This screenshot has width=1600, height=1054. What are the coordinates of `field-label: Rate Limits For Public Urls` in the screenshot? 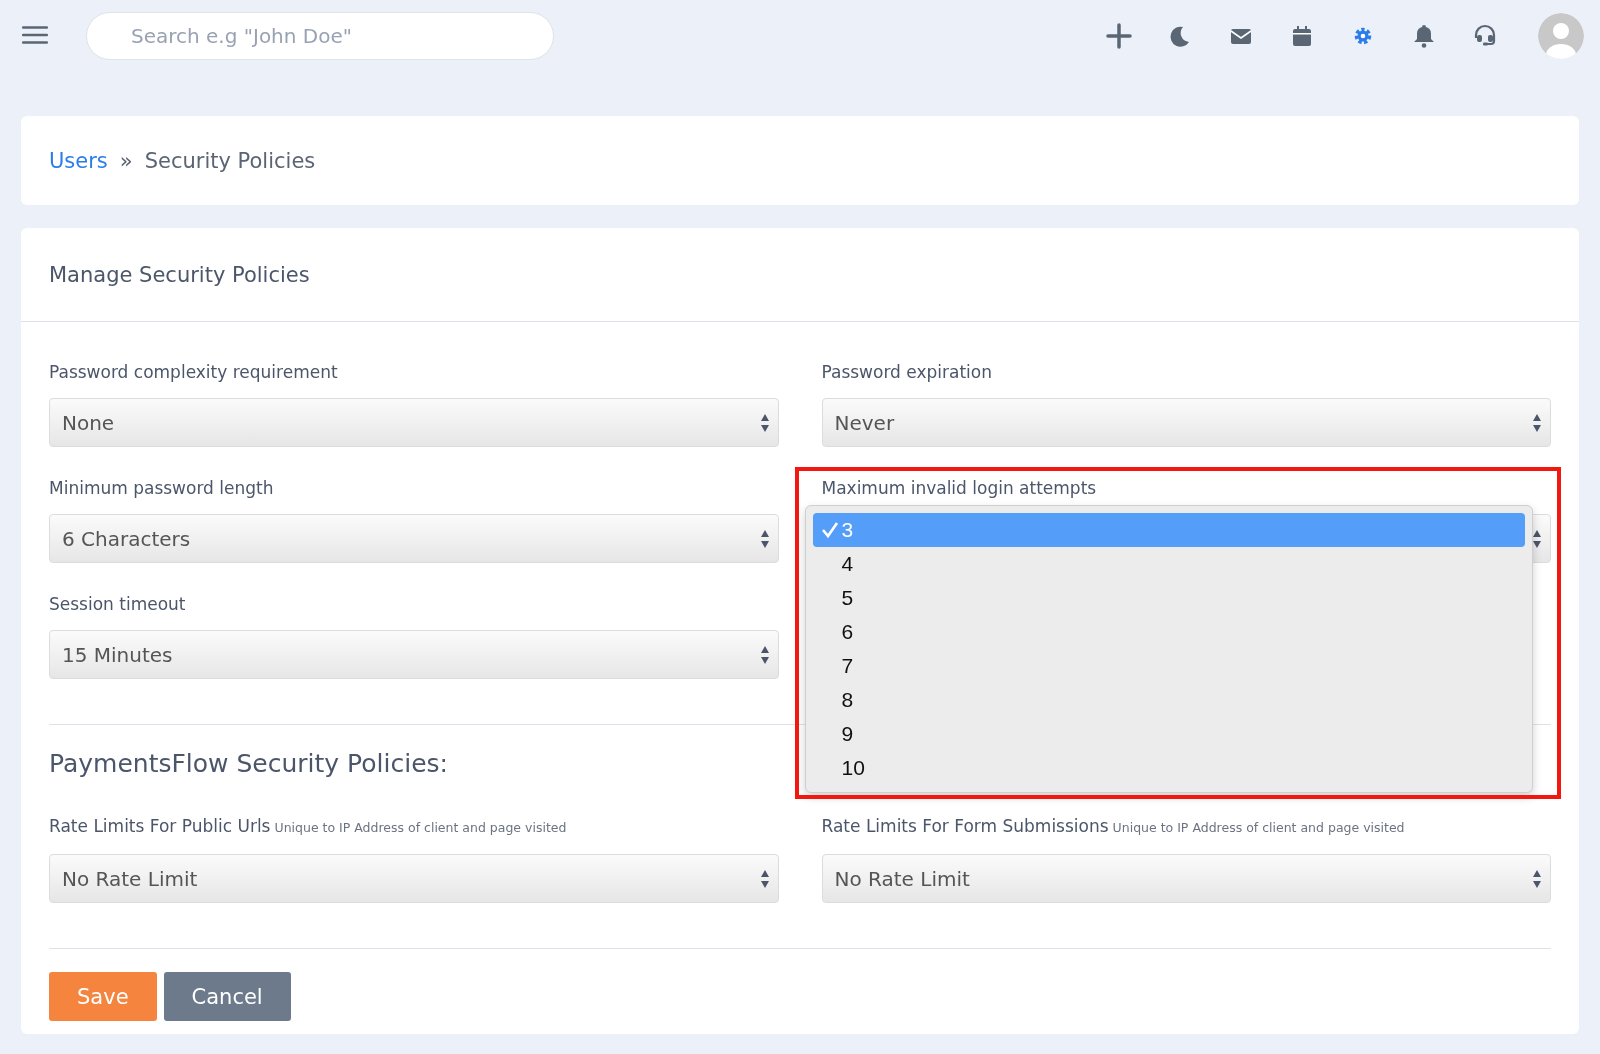 It's located at (160, 826).